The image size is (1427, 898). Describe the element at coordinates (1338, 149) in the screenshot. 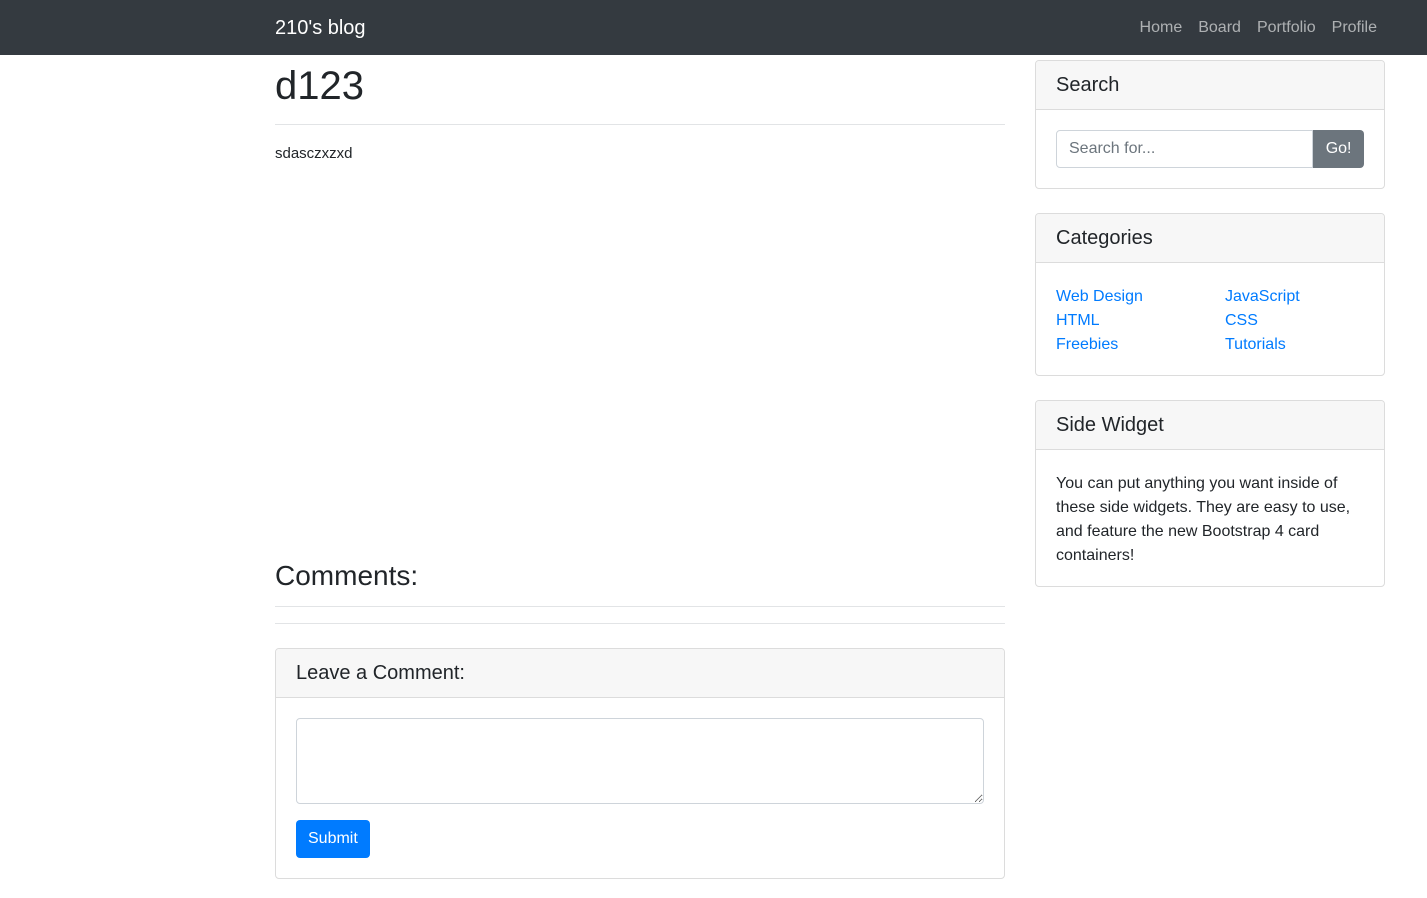

I see `search-go-button: Go!` at that location.